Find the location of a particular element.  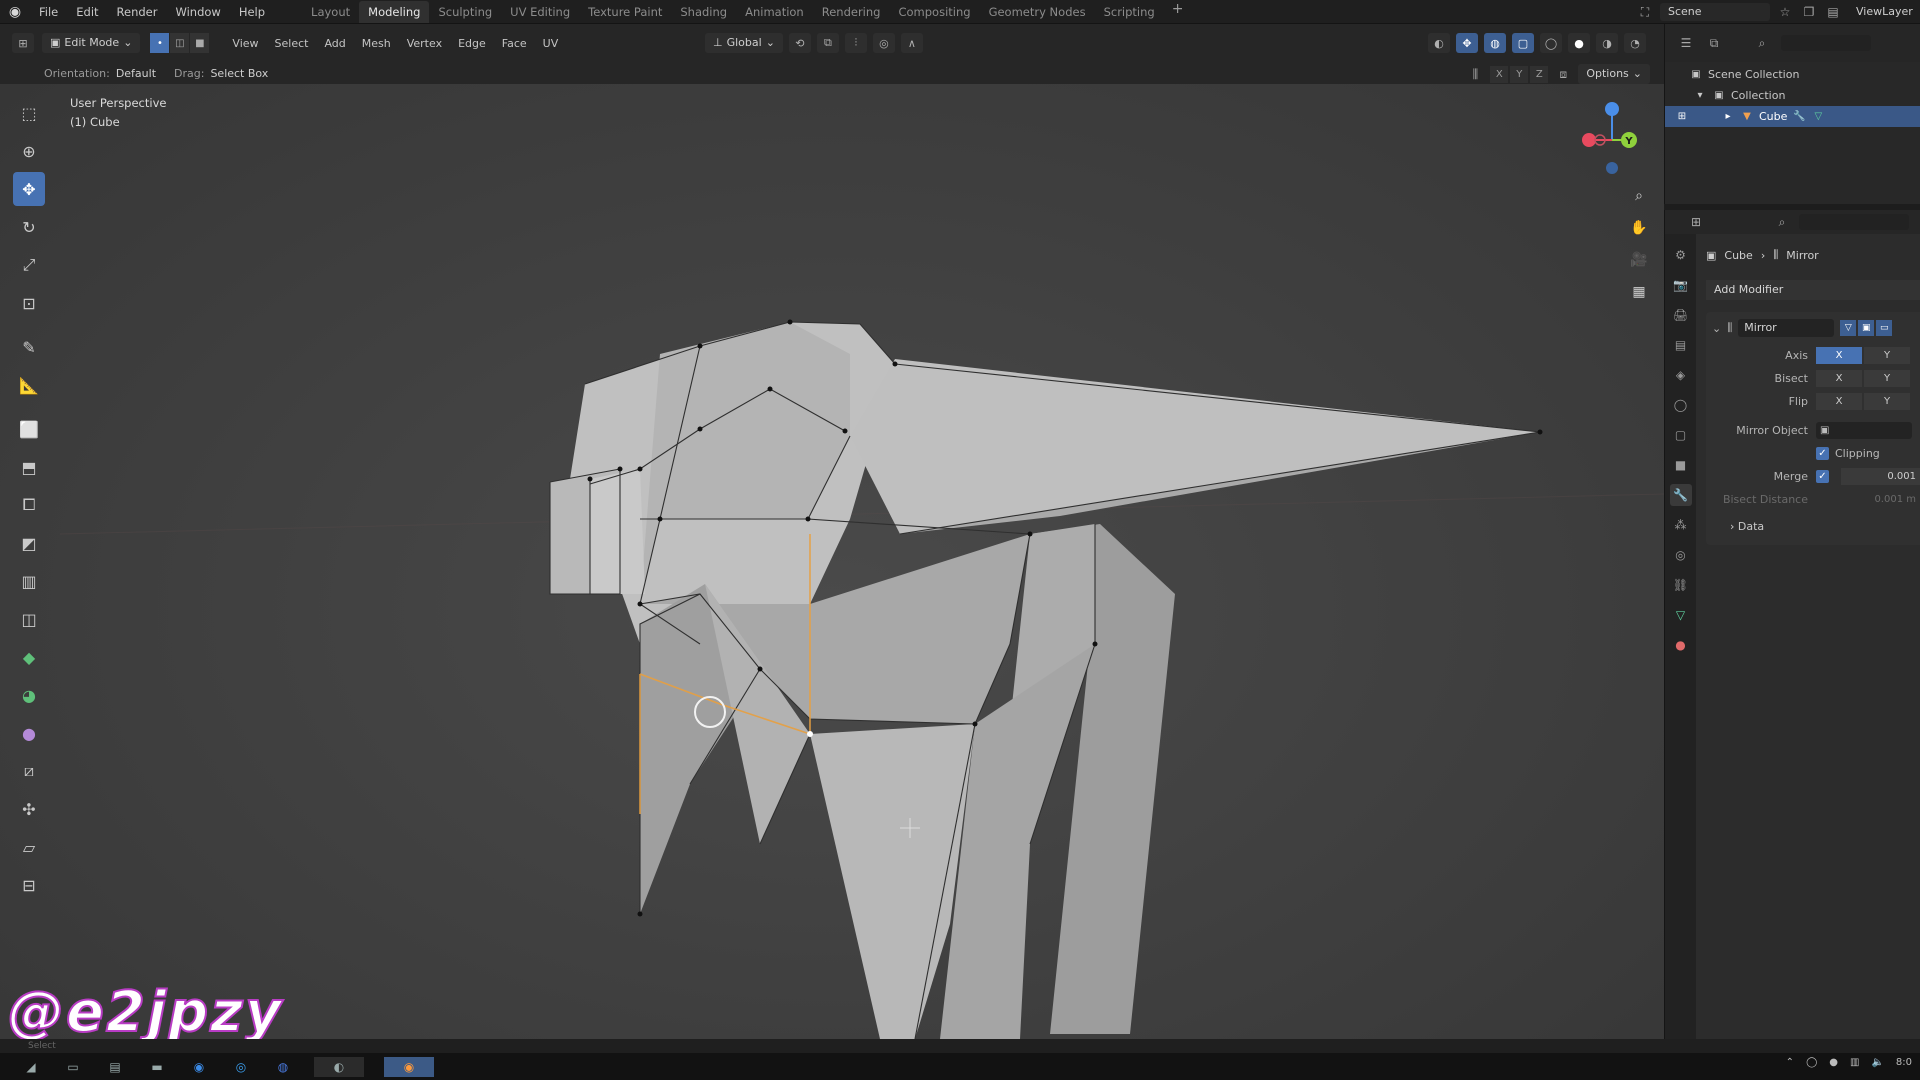

start-icon: ◢ is located at coordinates (31, 1067).